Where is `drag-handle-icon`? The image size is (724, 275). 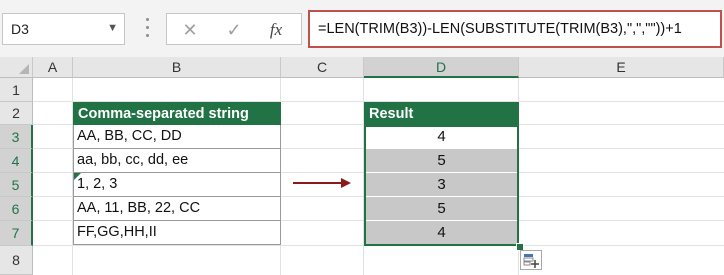 drag-handle-icon is located at coordinates (148, 29).